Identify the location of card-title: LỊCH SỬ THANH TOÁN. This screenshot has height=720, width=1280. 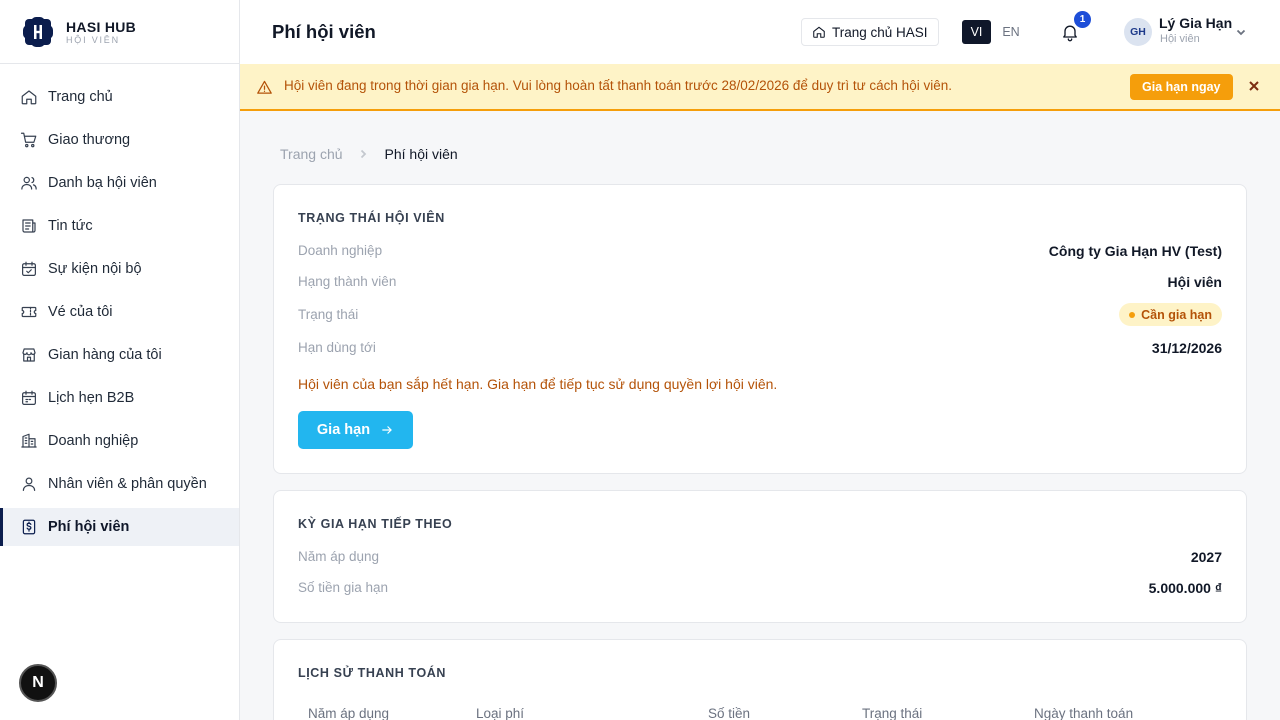
(372, 673).